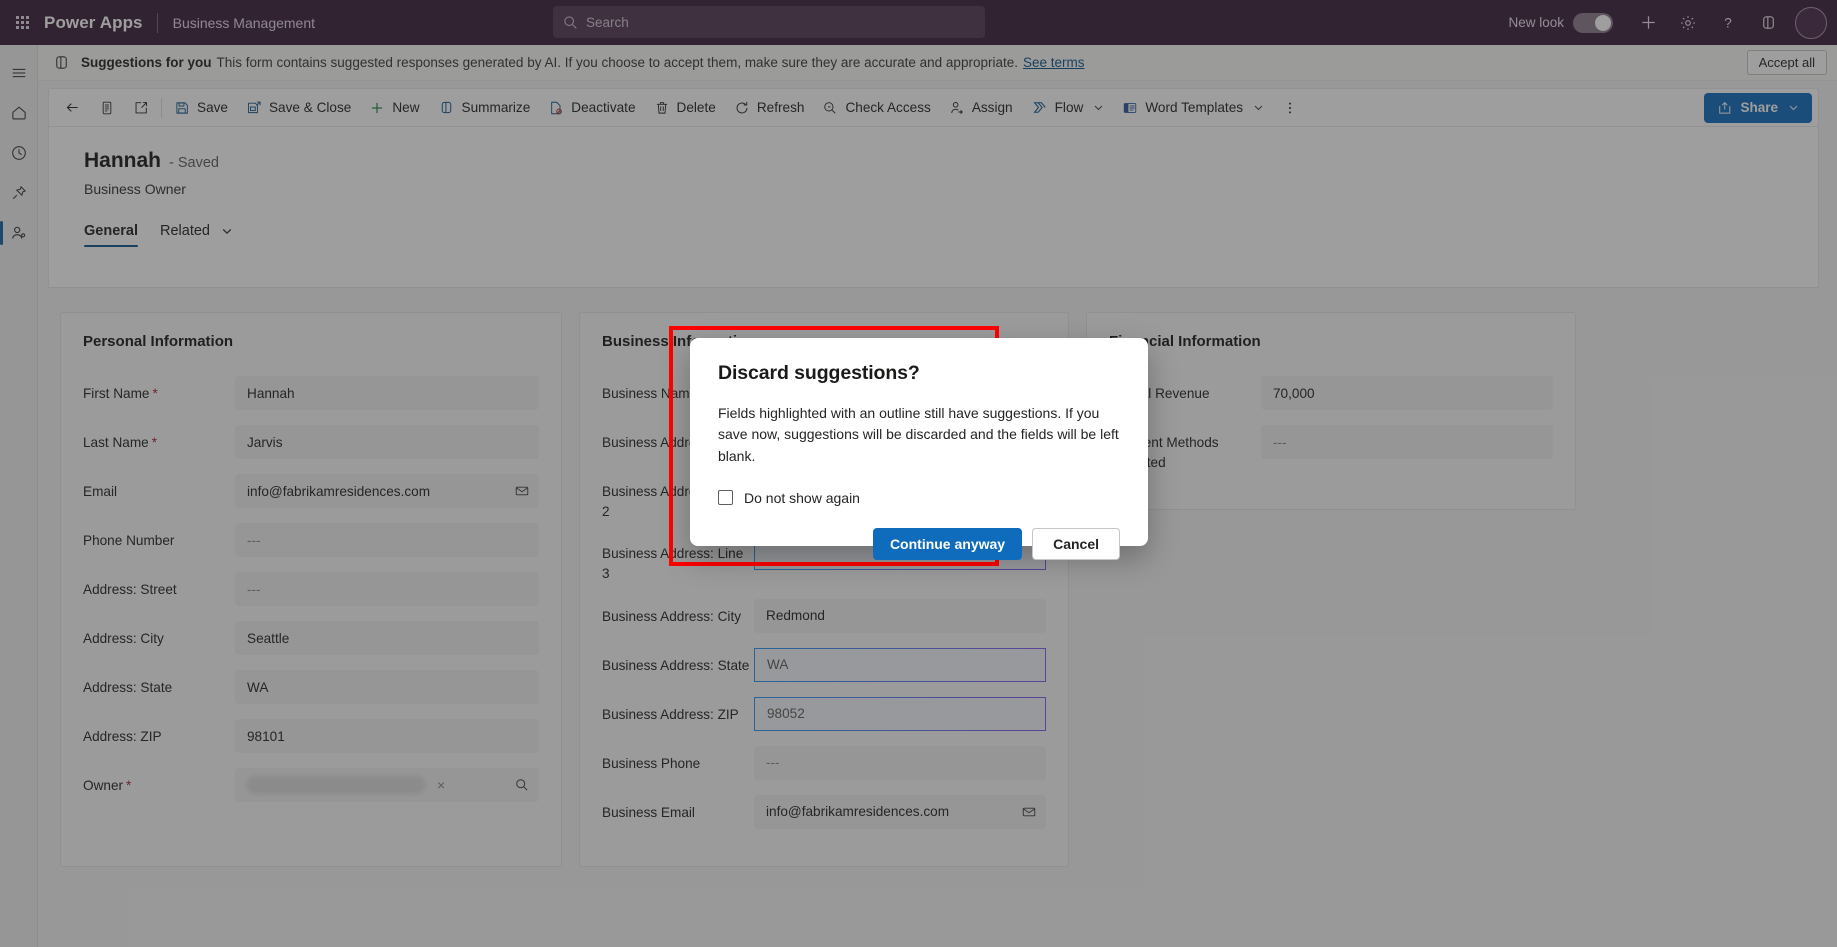  What do you see at coordinates (780, 22) in the screenshot?
I see `search-input` at bounding box center [780, 22].